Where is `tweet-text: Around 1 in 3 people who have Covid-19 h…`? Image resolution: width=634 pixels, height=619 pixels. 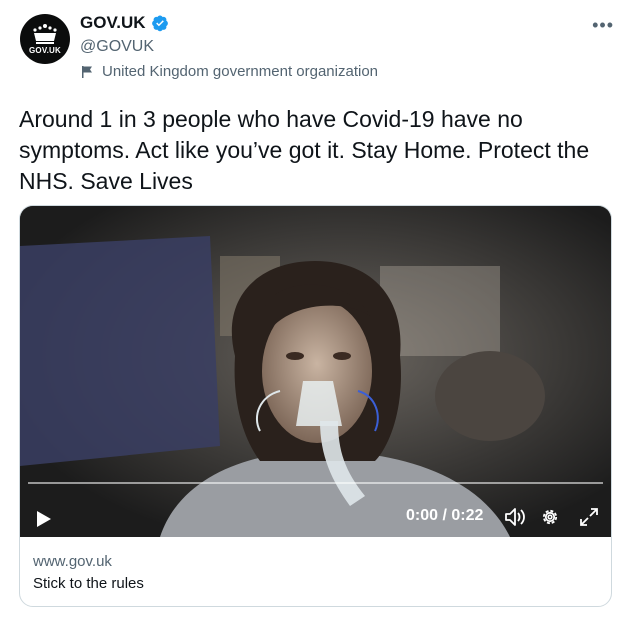
tweet-text: Around 1 in 3 people who have Covid-19 h… is located at coordinates (304, 150).